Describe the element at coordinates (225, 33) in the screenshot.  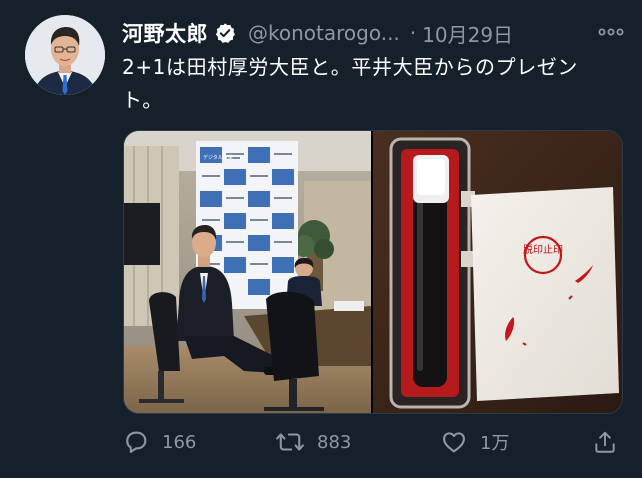
I see `verified-badge-icon` at that location.